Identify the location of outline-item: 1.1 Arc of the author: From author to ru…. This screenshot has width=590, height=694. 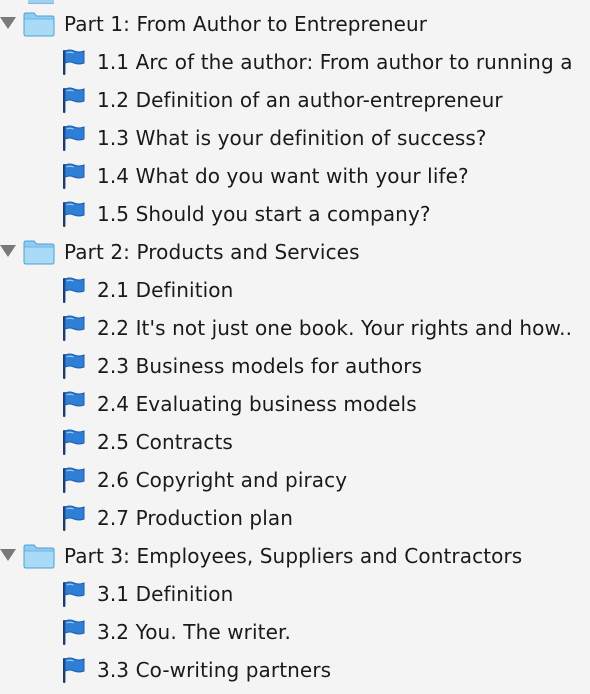
(295, 62).